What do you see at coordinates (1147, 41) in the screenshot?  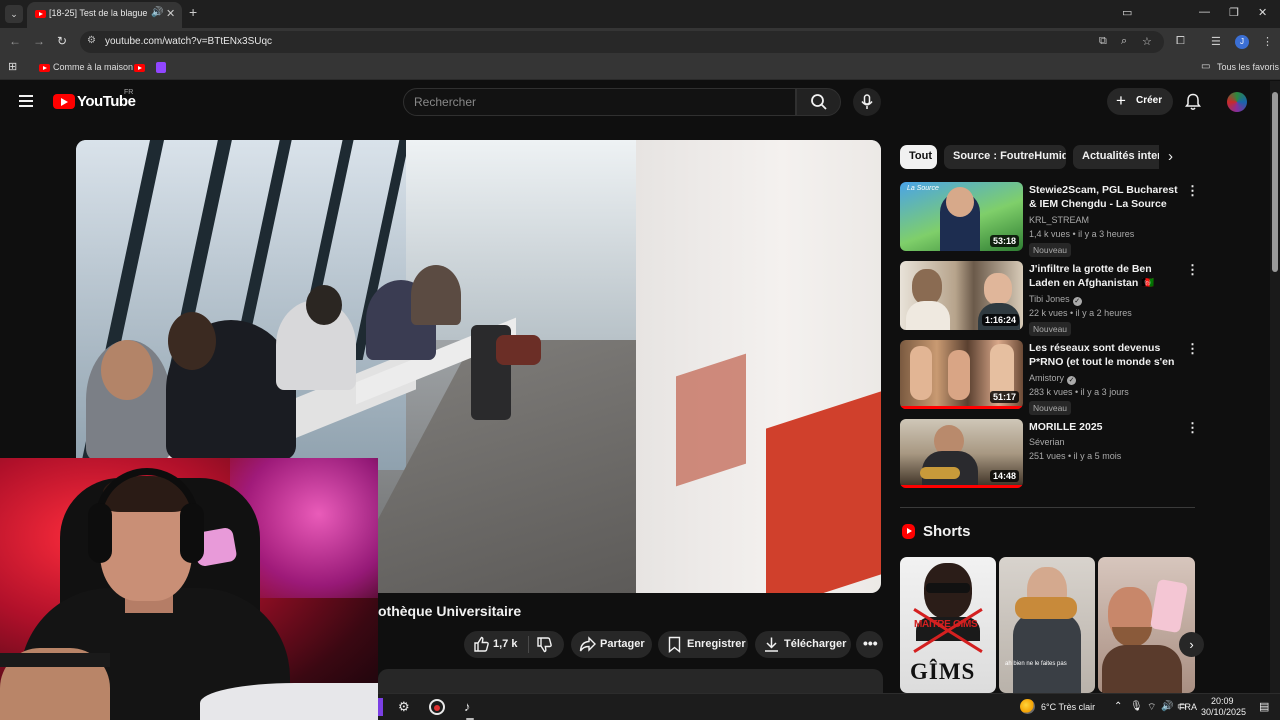 I see `bookmark-star-icon: ☆` at bounding box center [1147, 41].